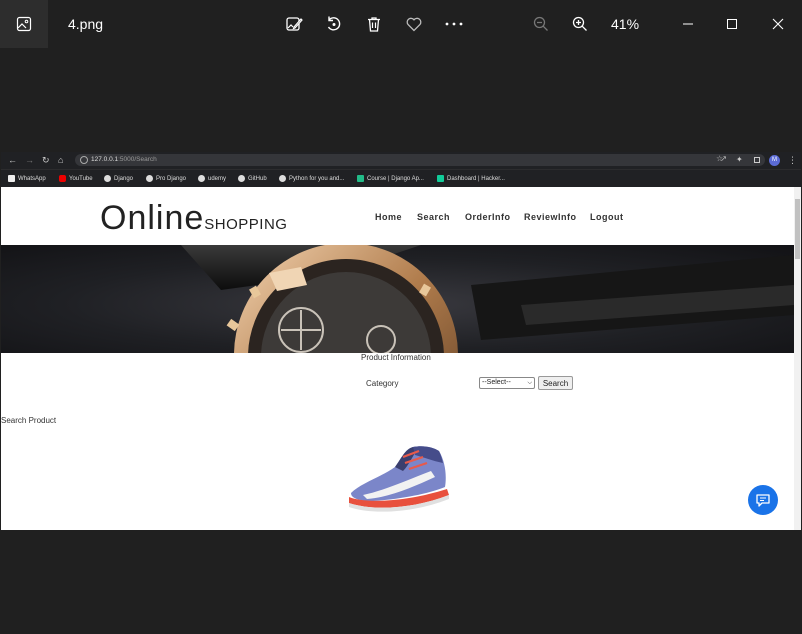 Image resolution: width=802 pixels, height=634 pixels. I want to click on chat-icon, so click(763, 500).